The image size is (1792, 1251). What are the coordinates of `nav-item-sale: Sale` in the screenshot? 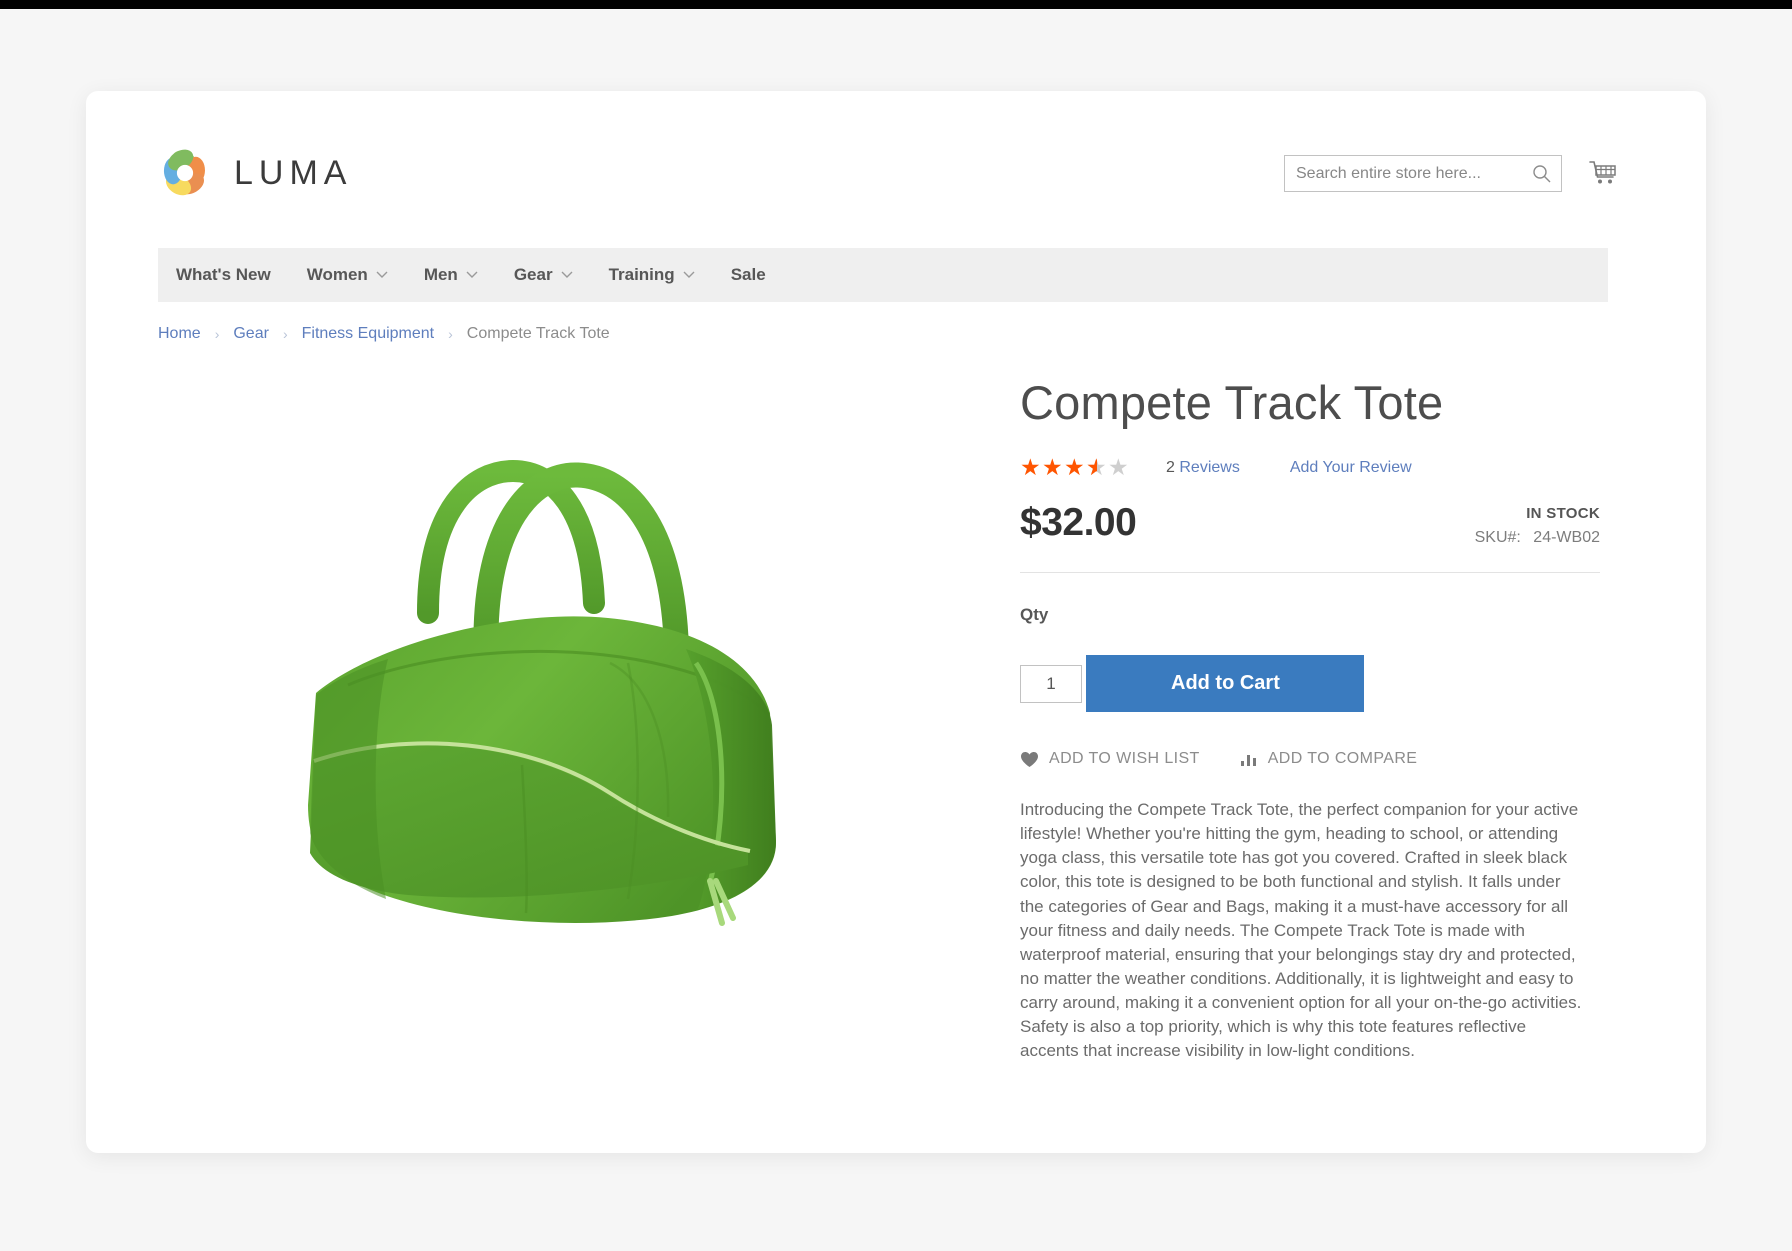 It's located at (748, 275).